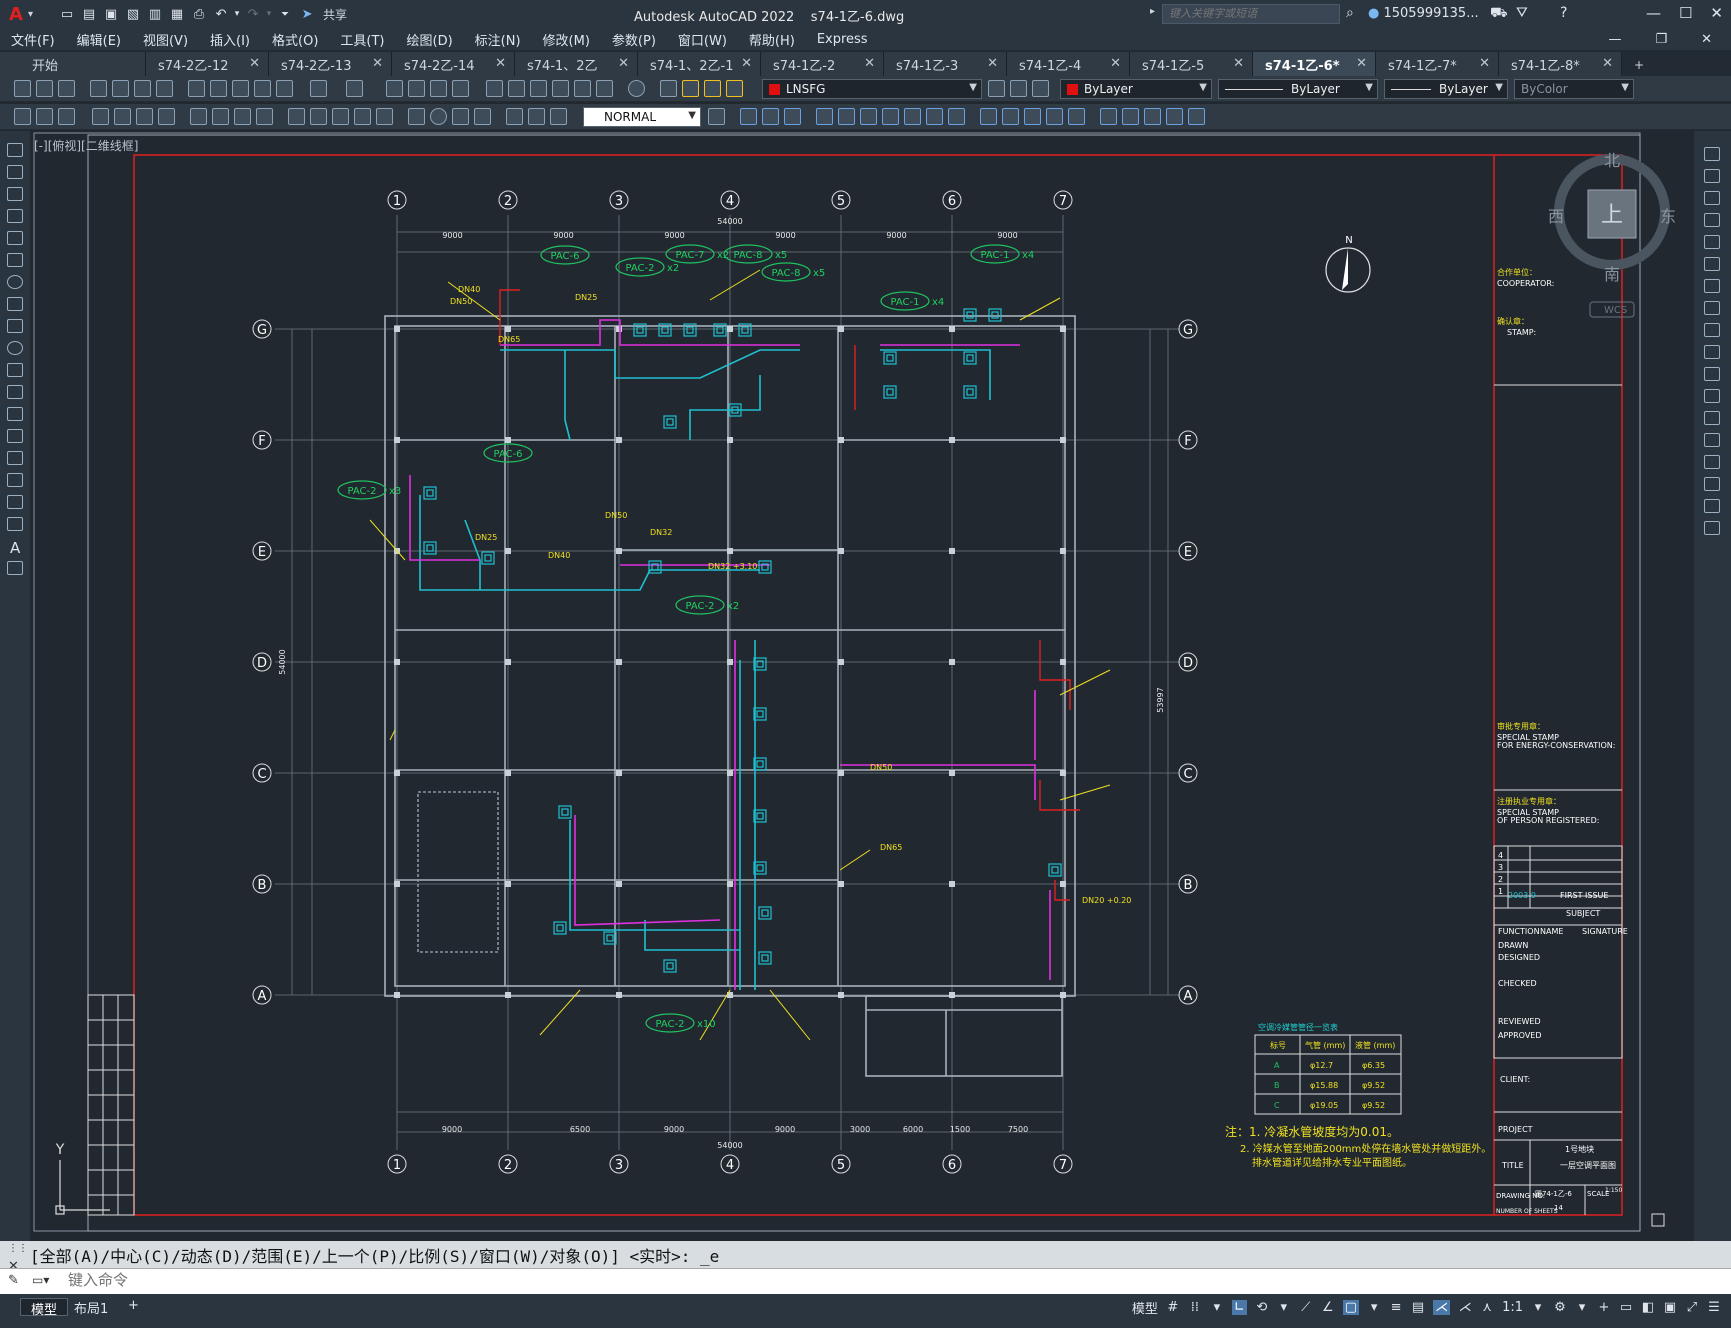  I want to click on jogged-linear-icon, so click(482, 116).